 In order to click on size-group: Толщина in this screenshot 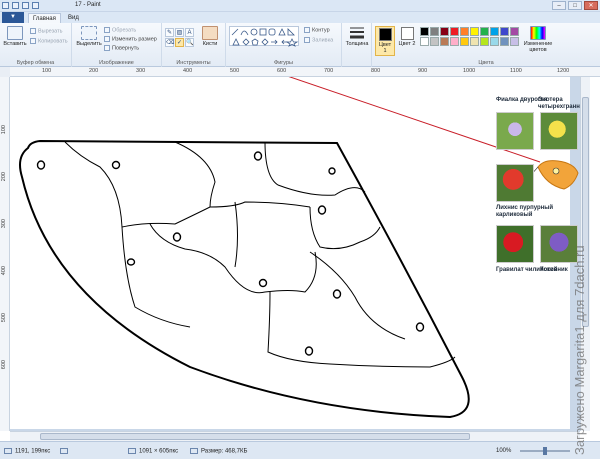, I will do `click(357, 45)`.